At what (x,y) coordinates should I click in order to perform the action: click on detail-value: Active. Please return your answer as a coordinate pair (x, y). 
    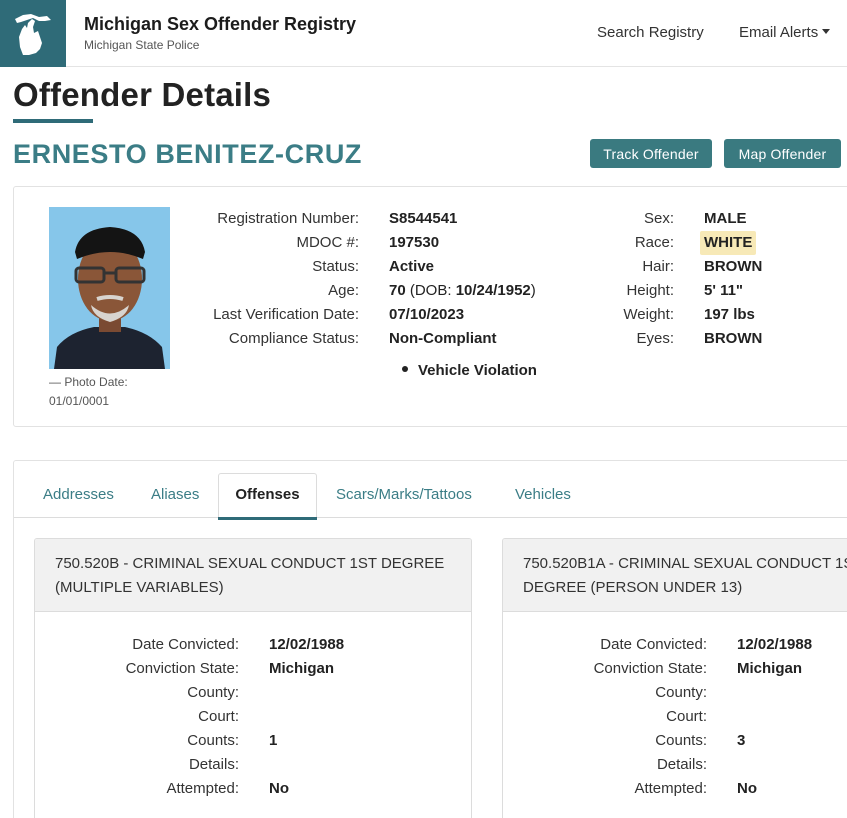
    Looking at the image, I should click on (412, 266).